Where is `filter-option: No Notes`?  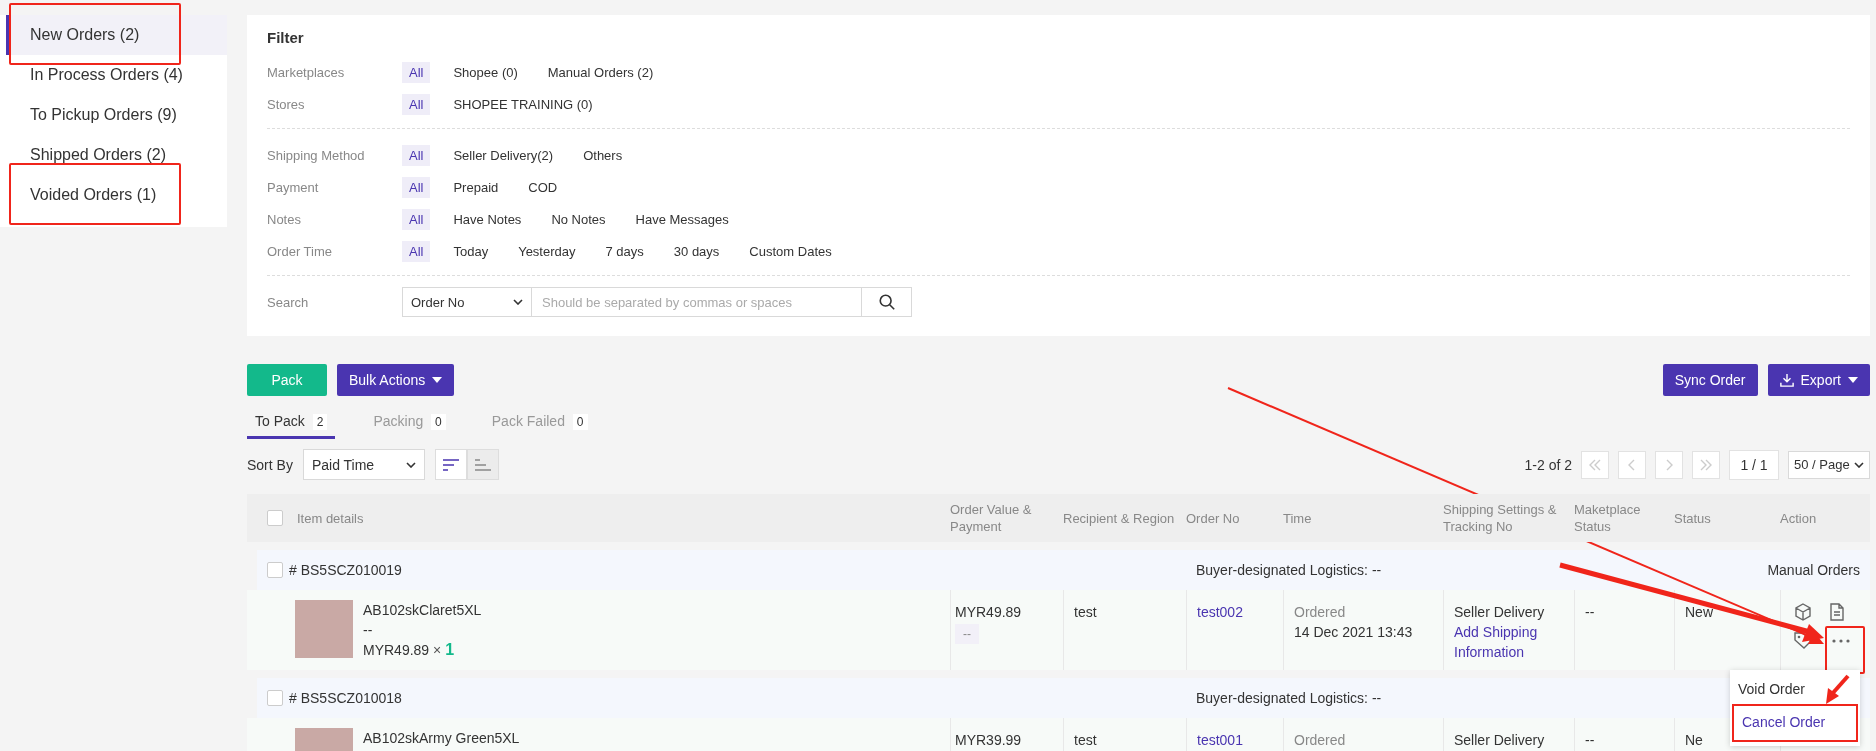
filter-option: No Notes is located at coordinates (578, 219).